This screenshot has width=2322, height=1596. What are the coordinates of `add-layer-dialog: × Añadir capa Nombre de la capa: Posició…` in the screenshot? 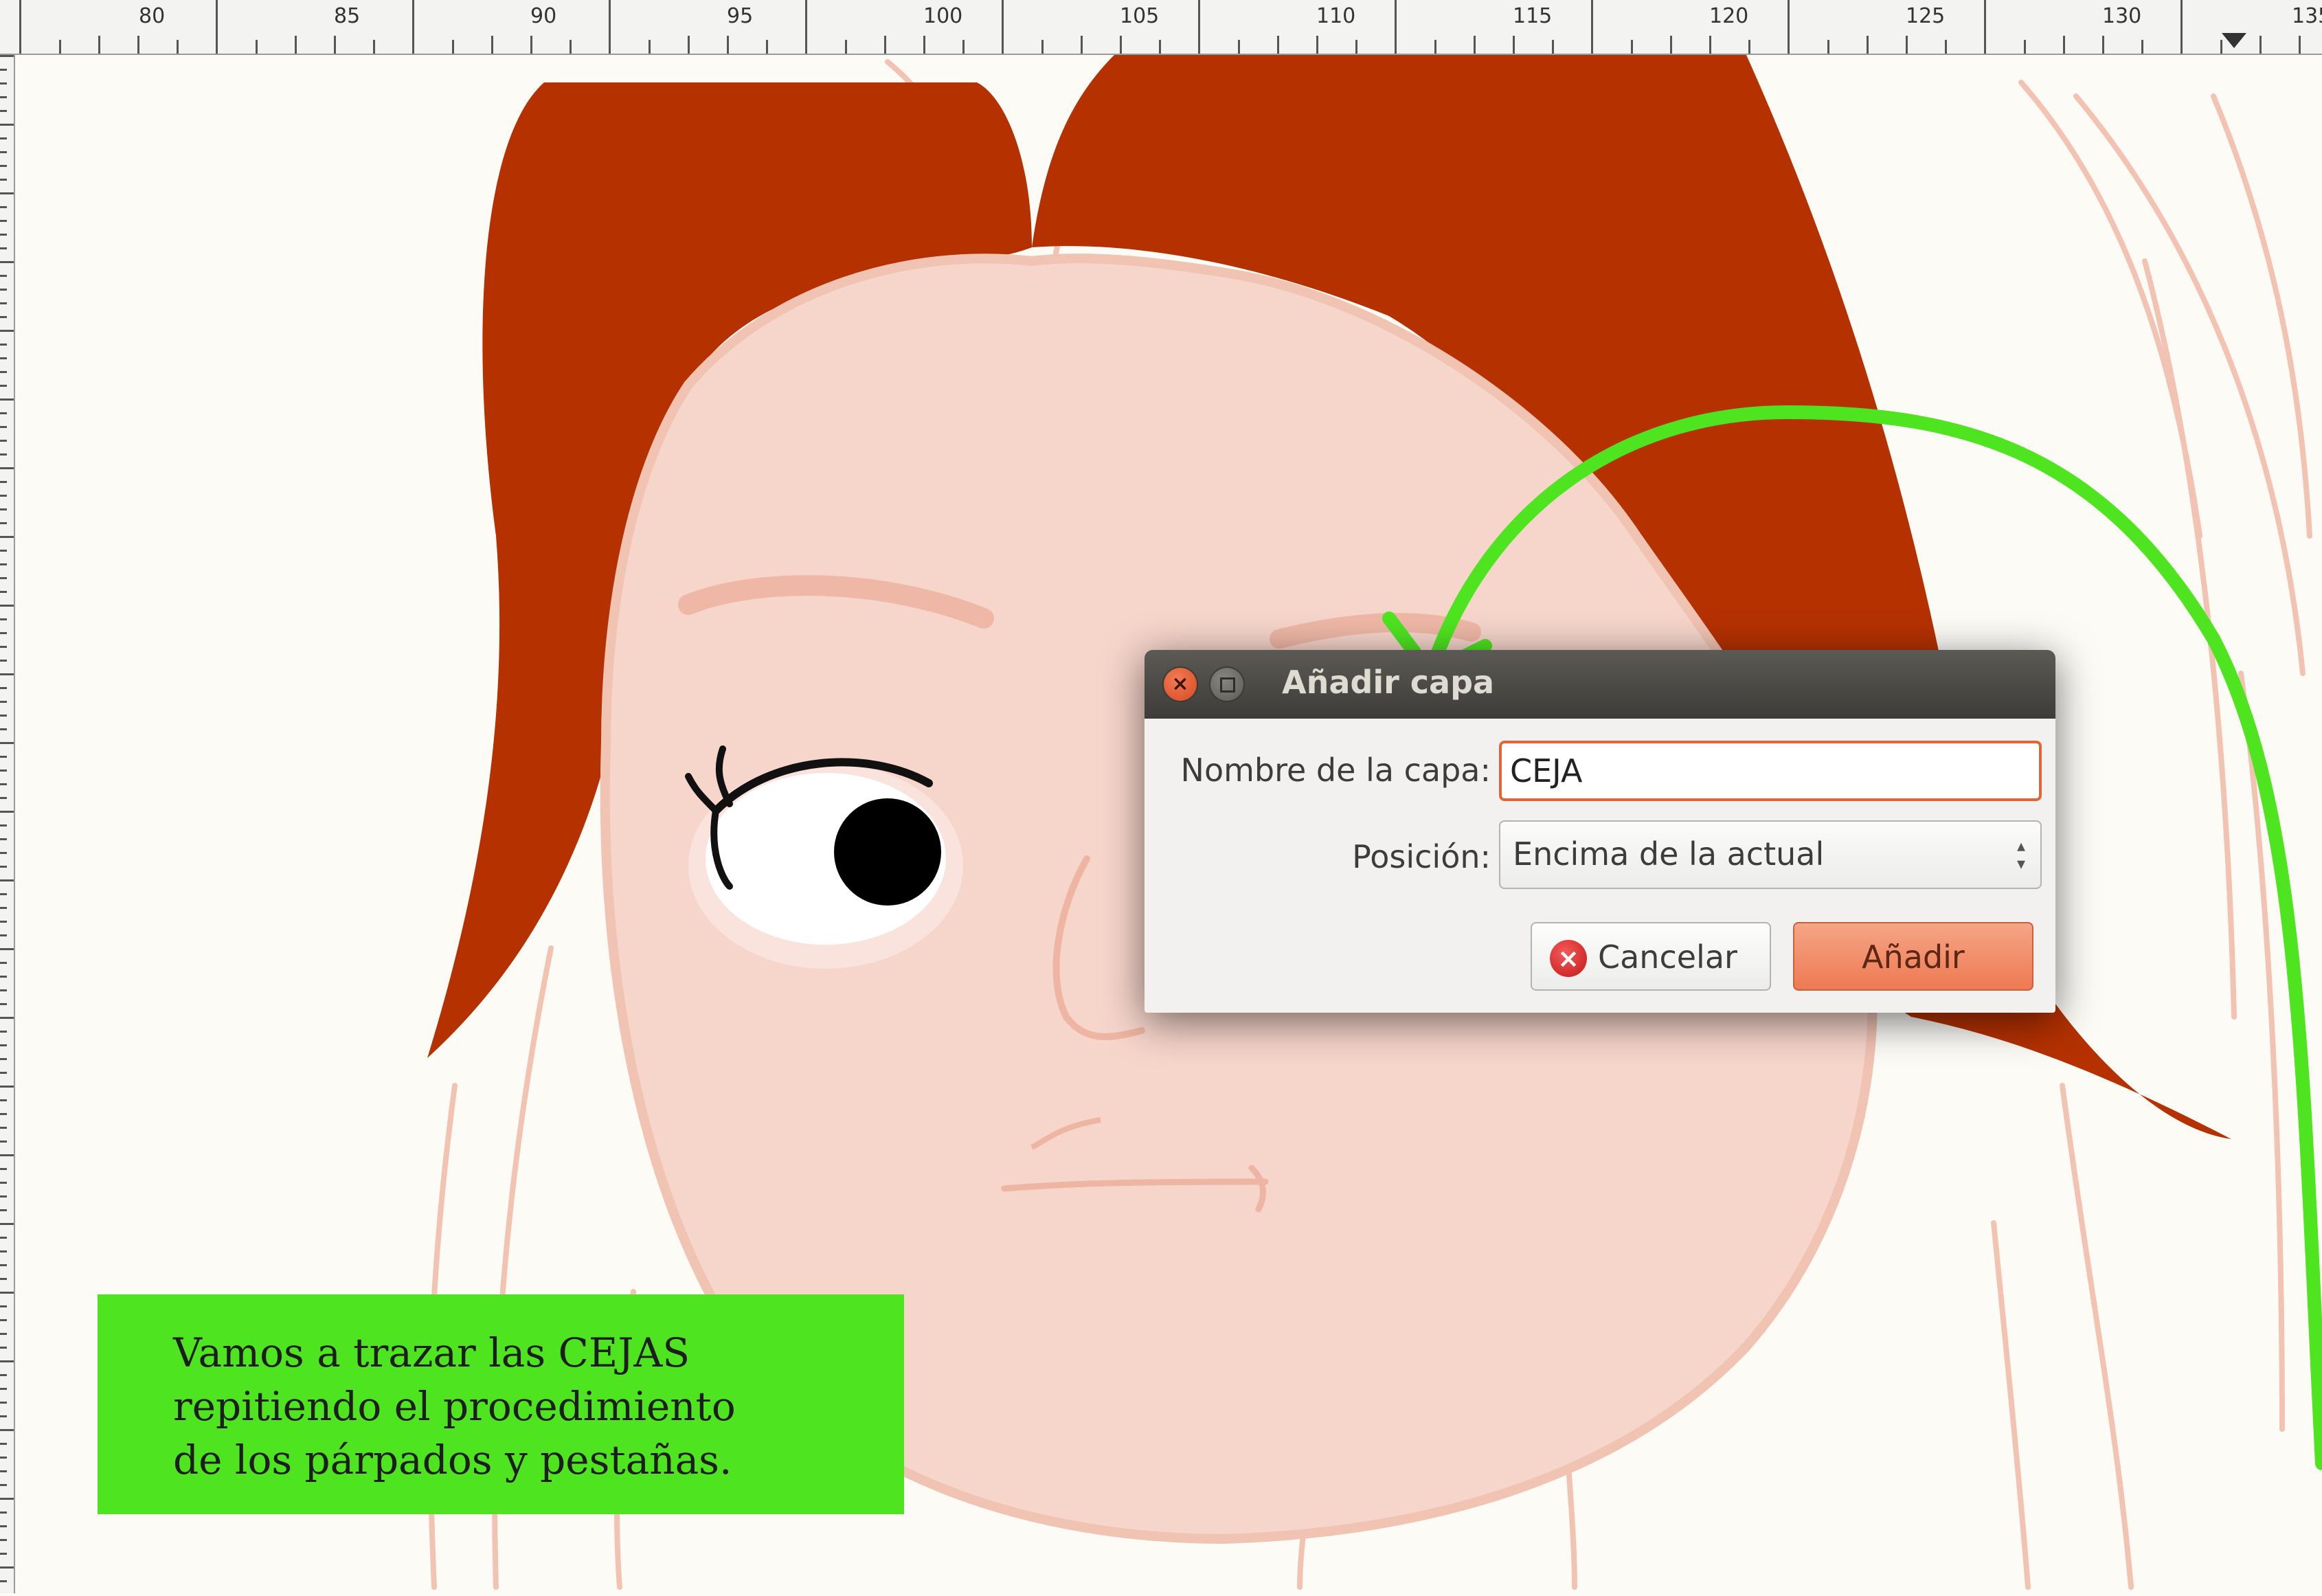 It's located at (1600, 831).